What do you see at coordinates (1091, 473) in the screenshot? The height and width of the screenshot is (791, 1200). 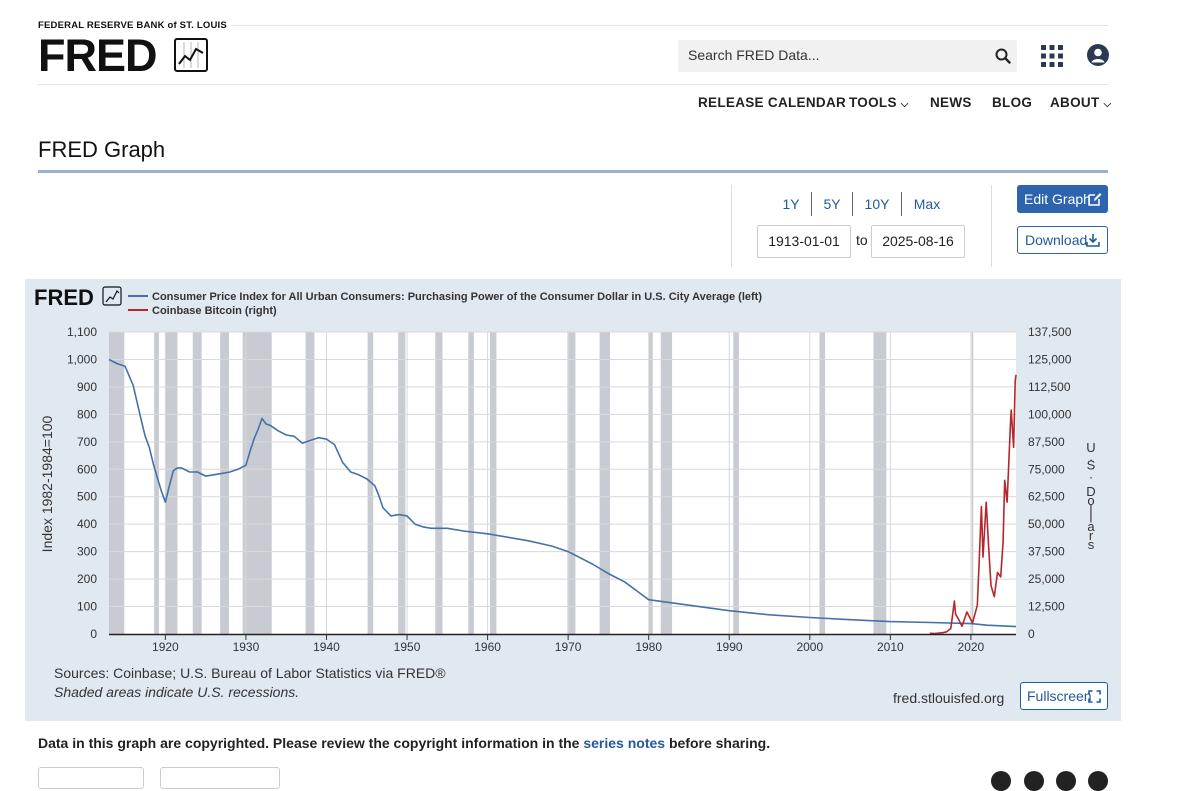 I see `y-axis-right-label-char: .` at bounding box center [1091, 473].